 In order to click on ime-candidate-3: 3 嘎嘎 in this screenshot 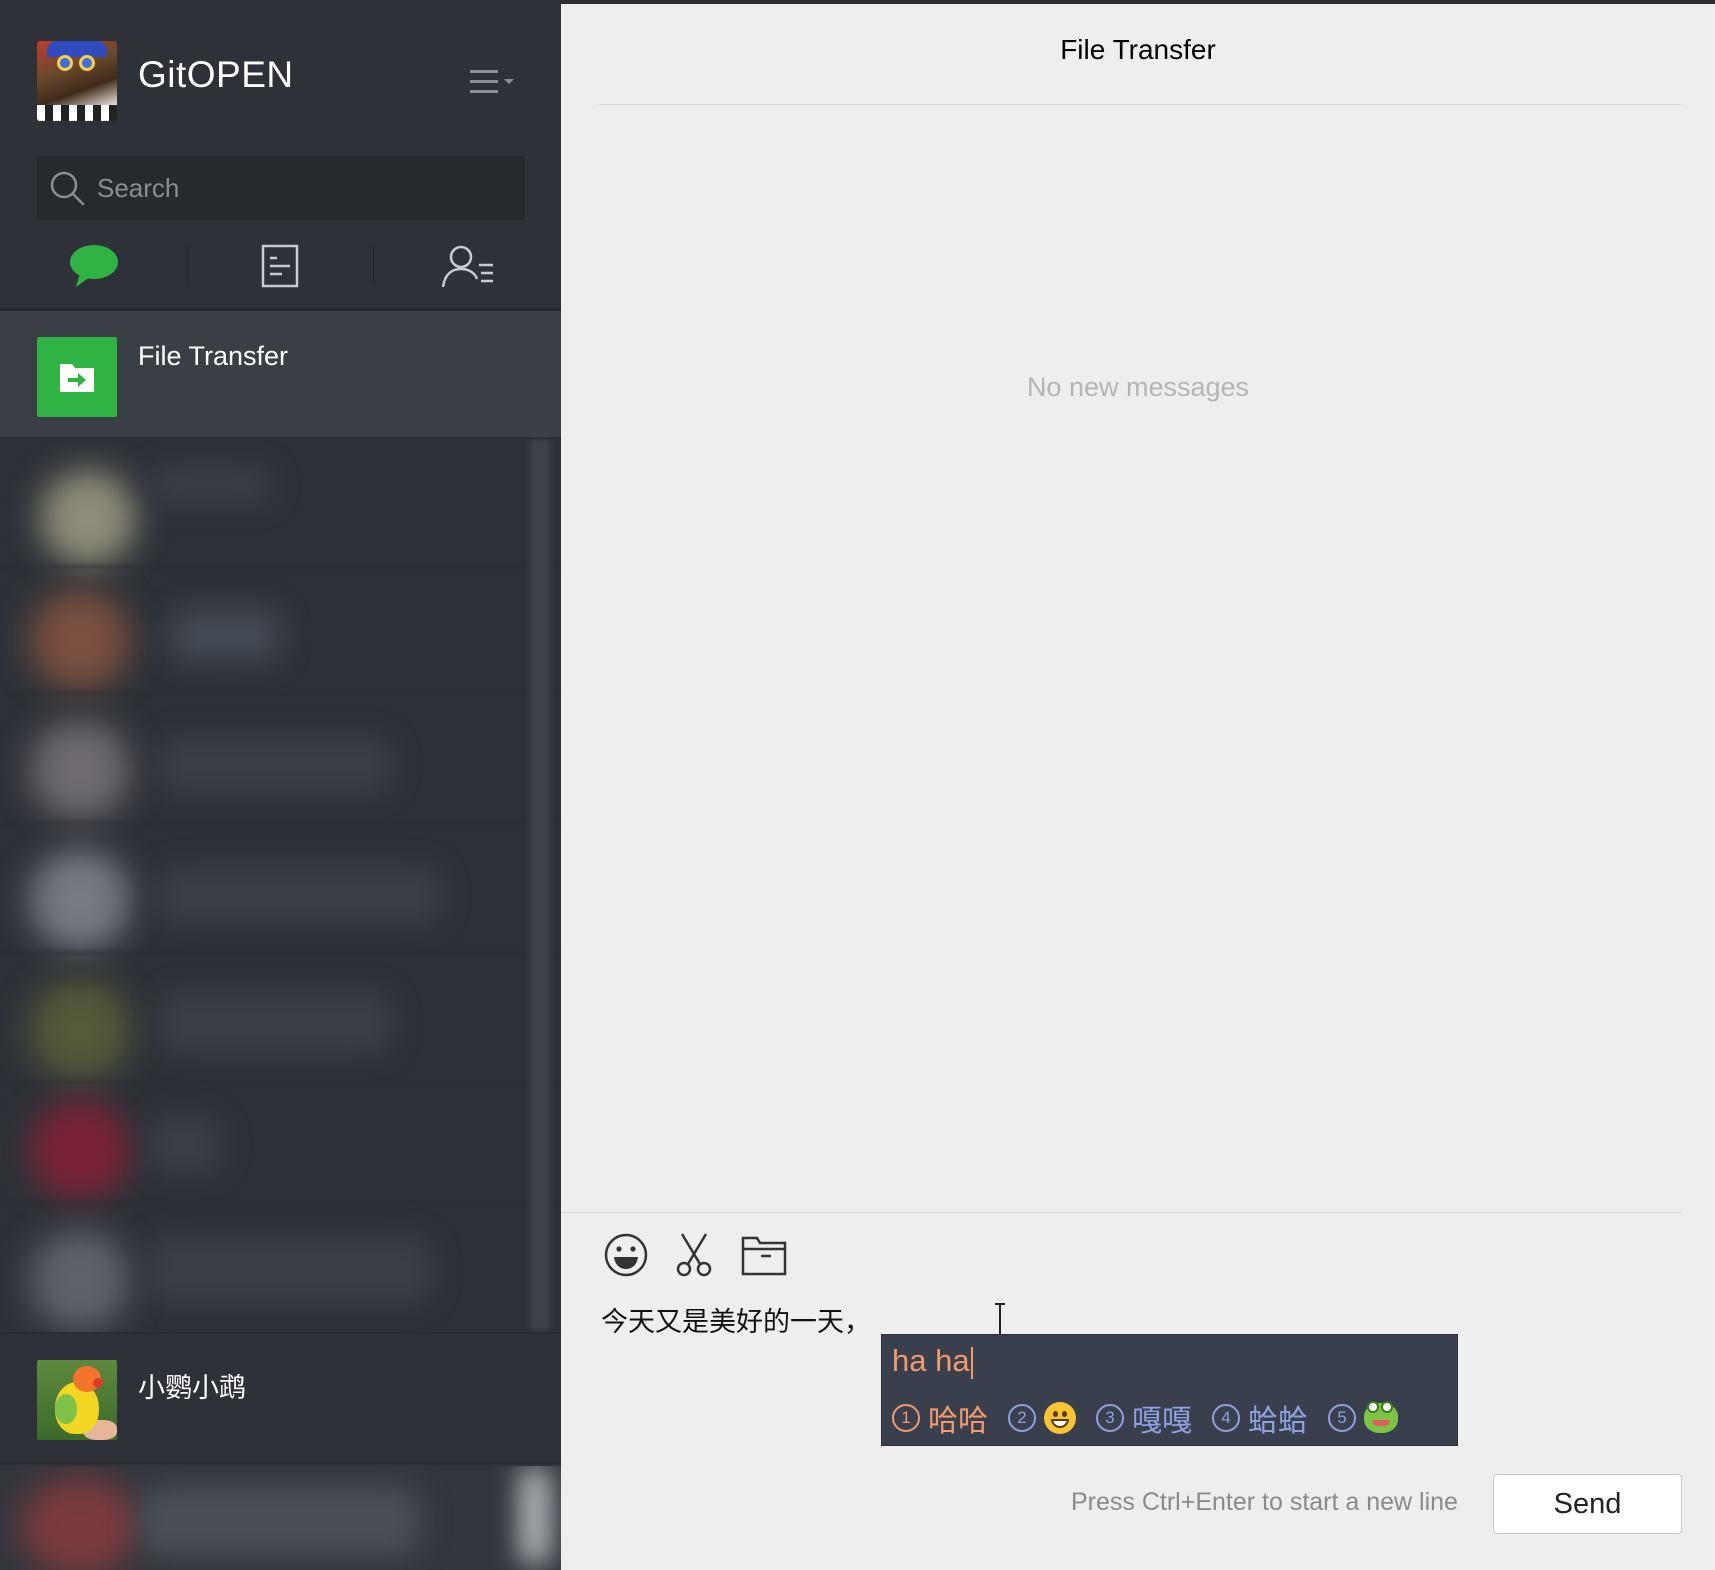, I will do `click(1144, 1418)`.